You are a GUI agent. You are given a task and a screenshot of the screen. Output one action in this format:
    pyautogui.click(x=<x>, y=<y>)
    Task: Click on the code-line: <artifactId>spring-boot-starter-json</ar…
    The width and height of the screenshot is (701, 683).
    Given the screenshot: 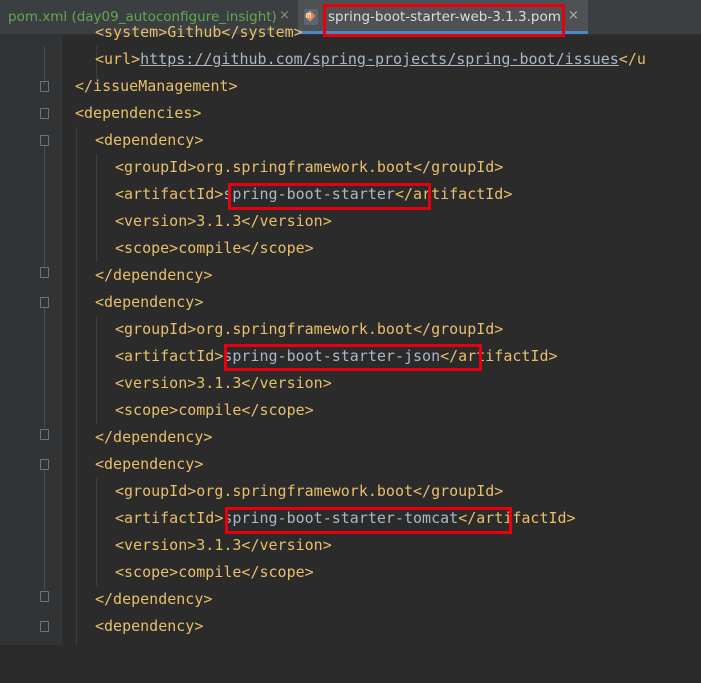 What is the action you would take?
    pyautogui.click(x=336, y=356)
    